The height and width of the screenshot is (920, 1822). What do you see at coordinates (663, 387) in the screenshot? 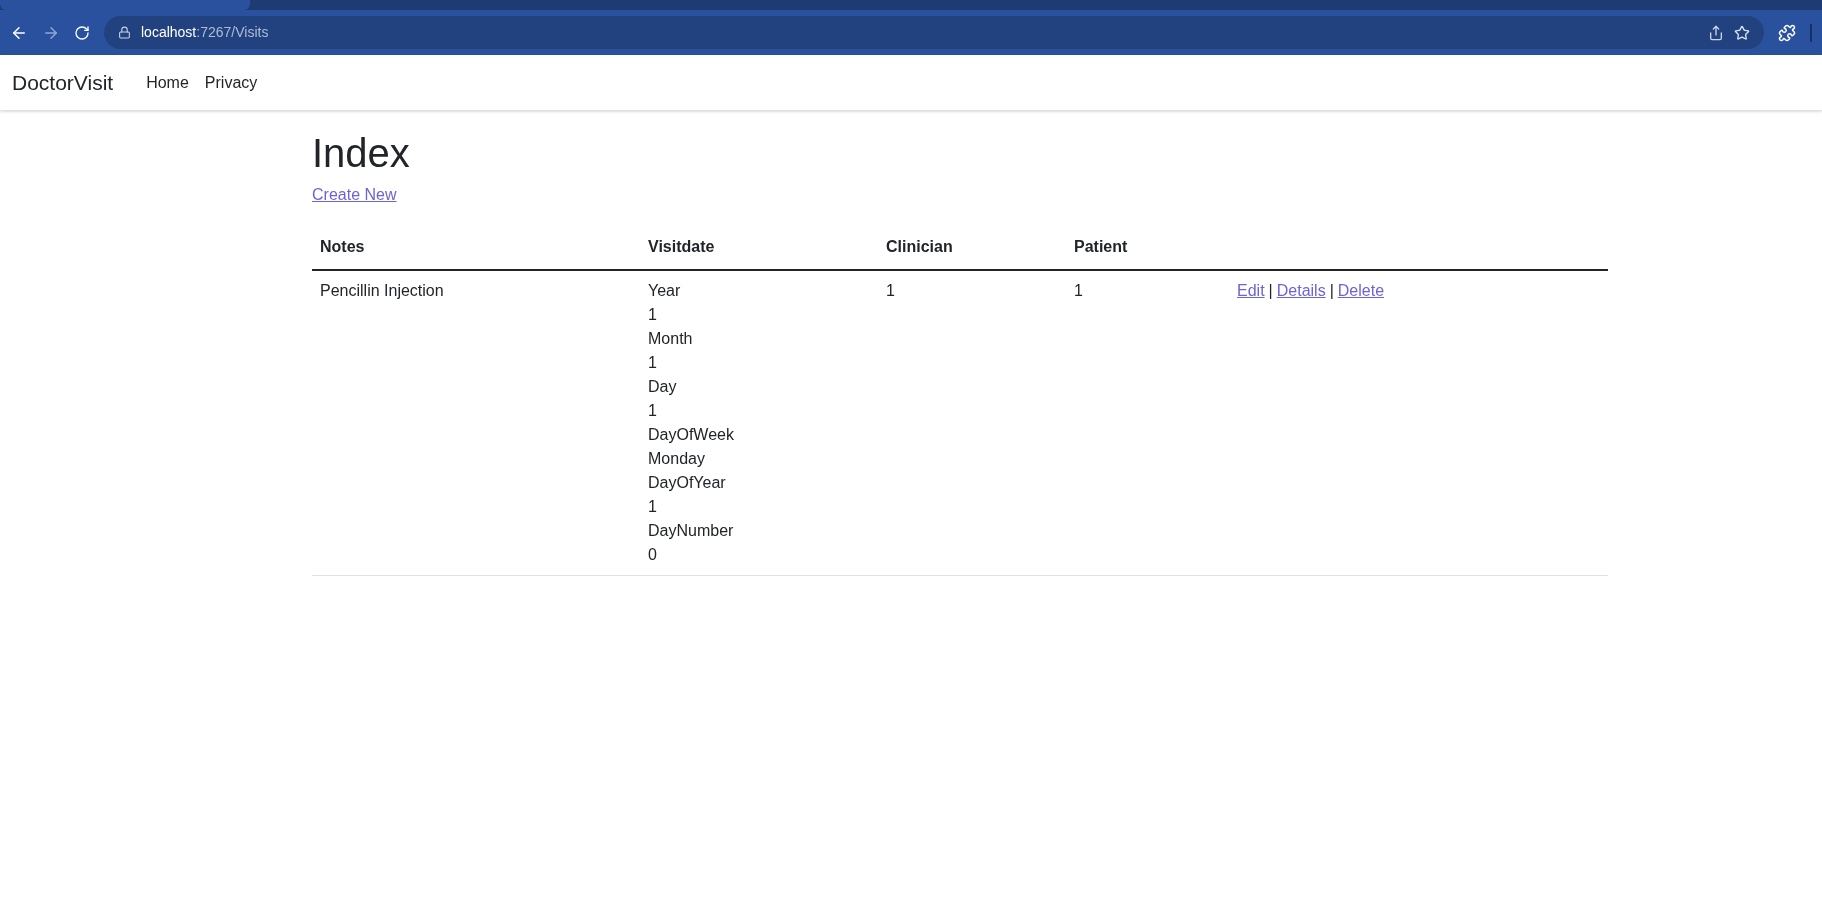
I see `table-cell-line: Day` at bounding box center [663, 387].